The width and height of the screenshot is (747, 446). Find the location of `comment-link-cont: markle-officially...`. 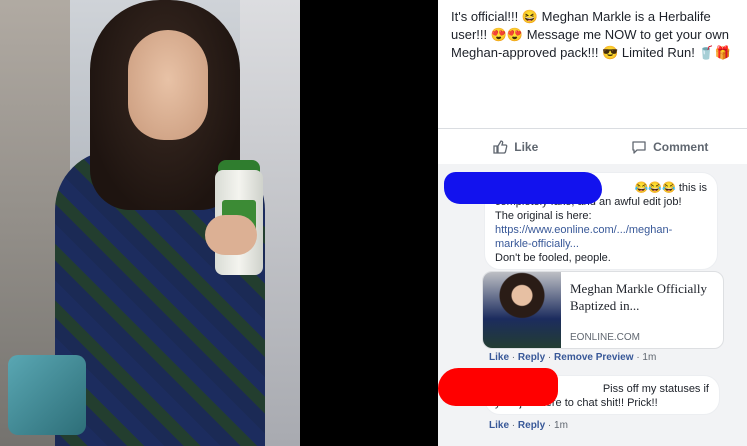

comment-link-cont: markle-officially... is located at coordinates (601, 244).